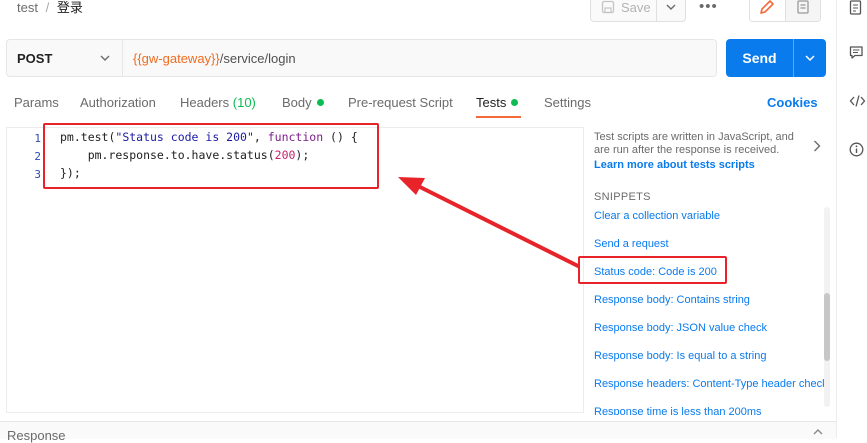 The width and height of the screenshot is (867, 443). Describe the element at coordinates (418, 430) in the screenshot. I see `response-panel-header` at that location.